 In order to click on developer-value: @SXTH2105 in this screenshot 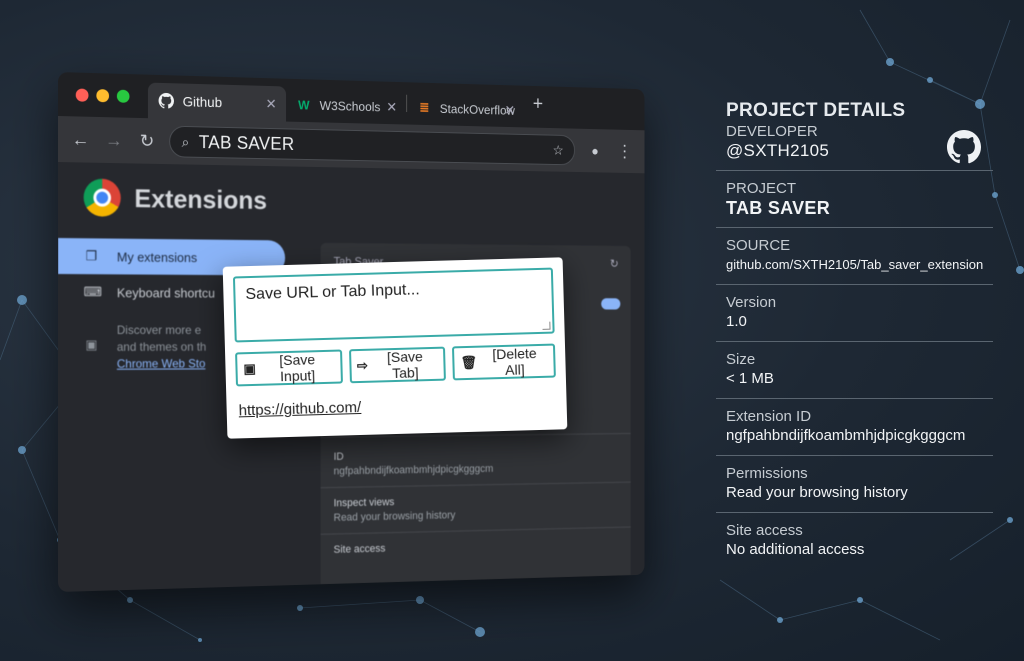, I will do `click(778, 150)`.